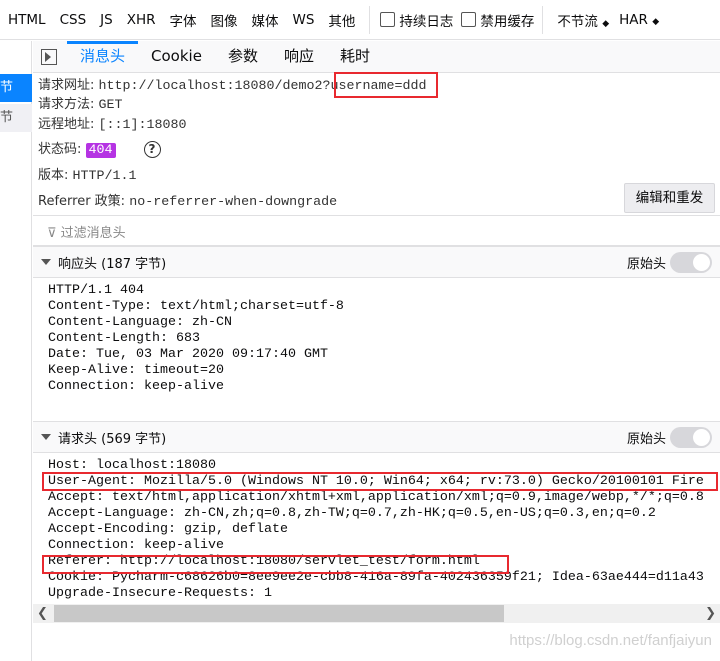 This screenshot has width=720, height=661. What do you see at coordinates (52, 233) in the screenshot?
I see `filter-icon: ⊽` at bounding box center [52, 233].